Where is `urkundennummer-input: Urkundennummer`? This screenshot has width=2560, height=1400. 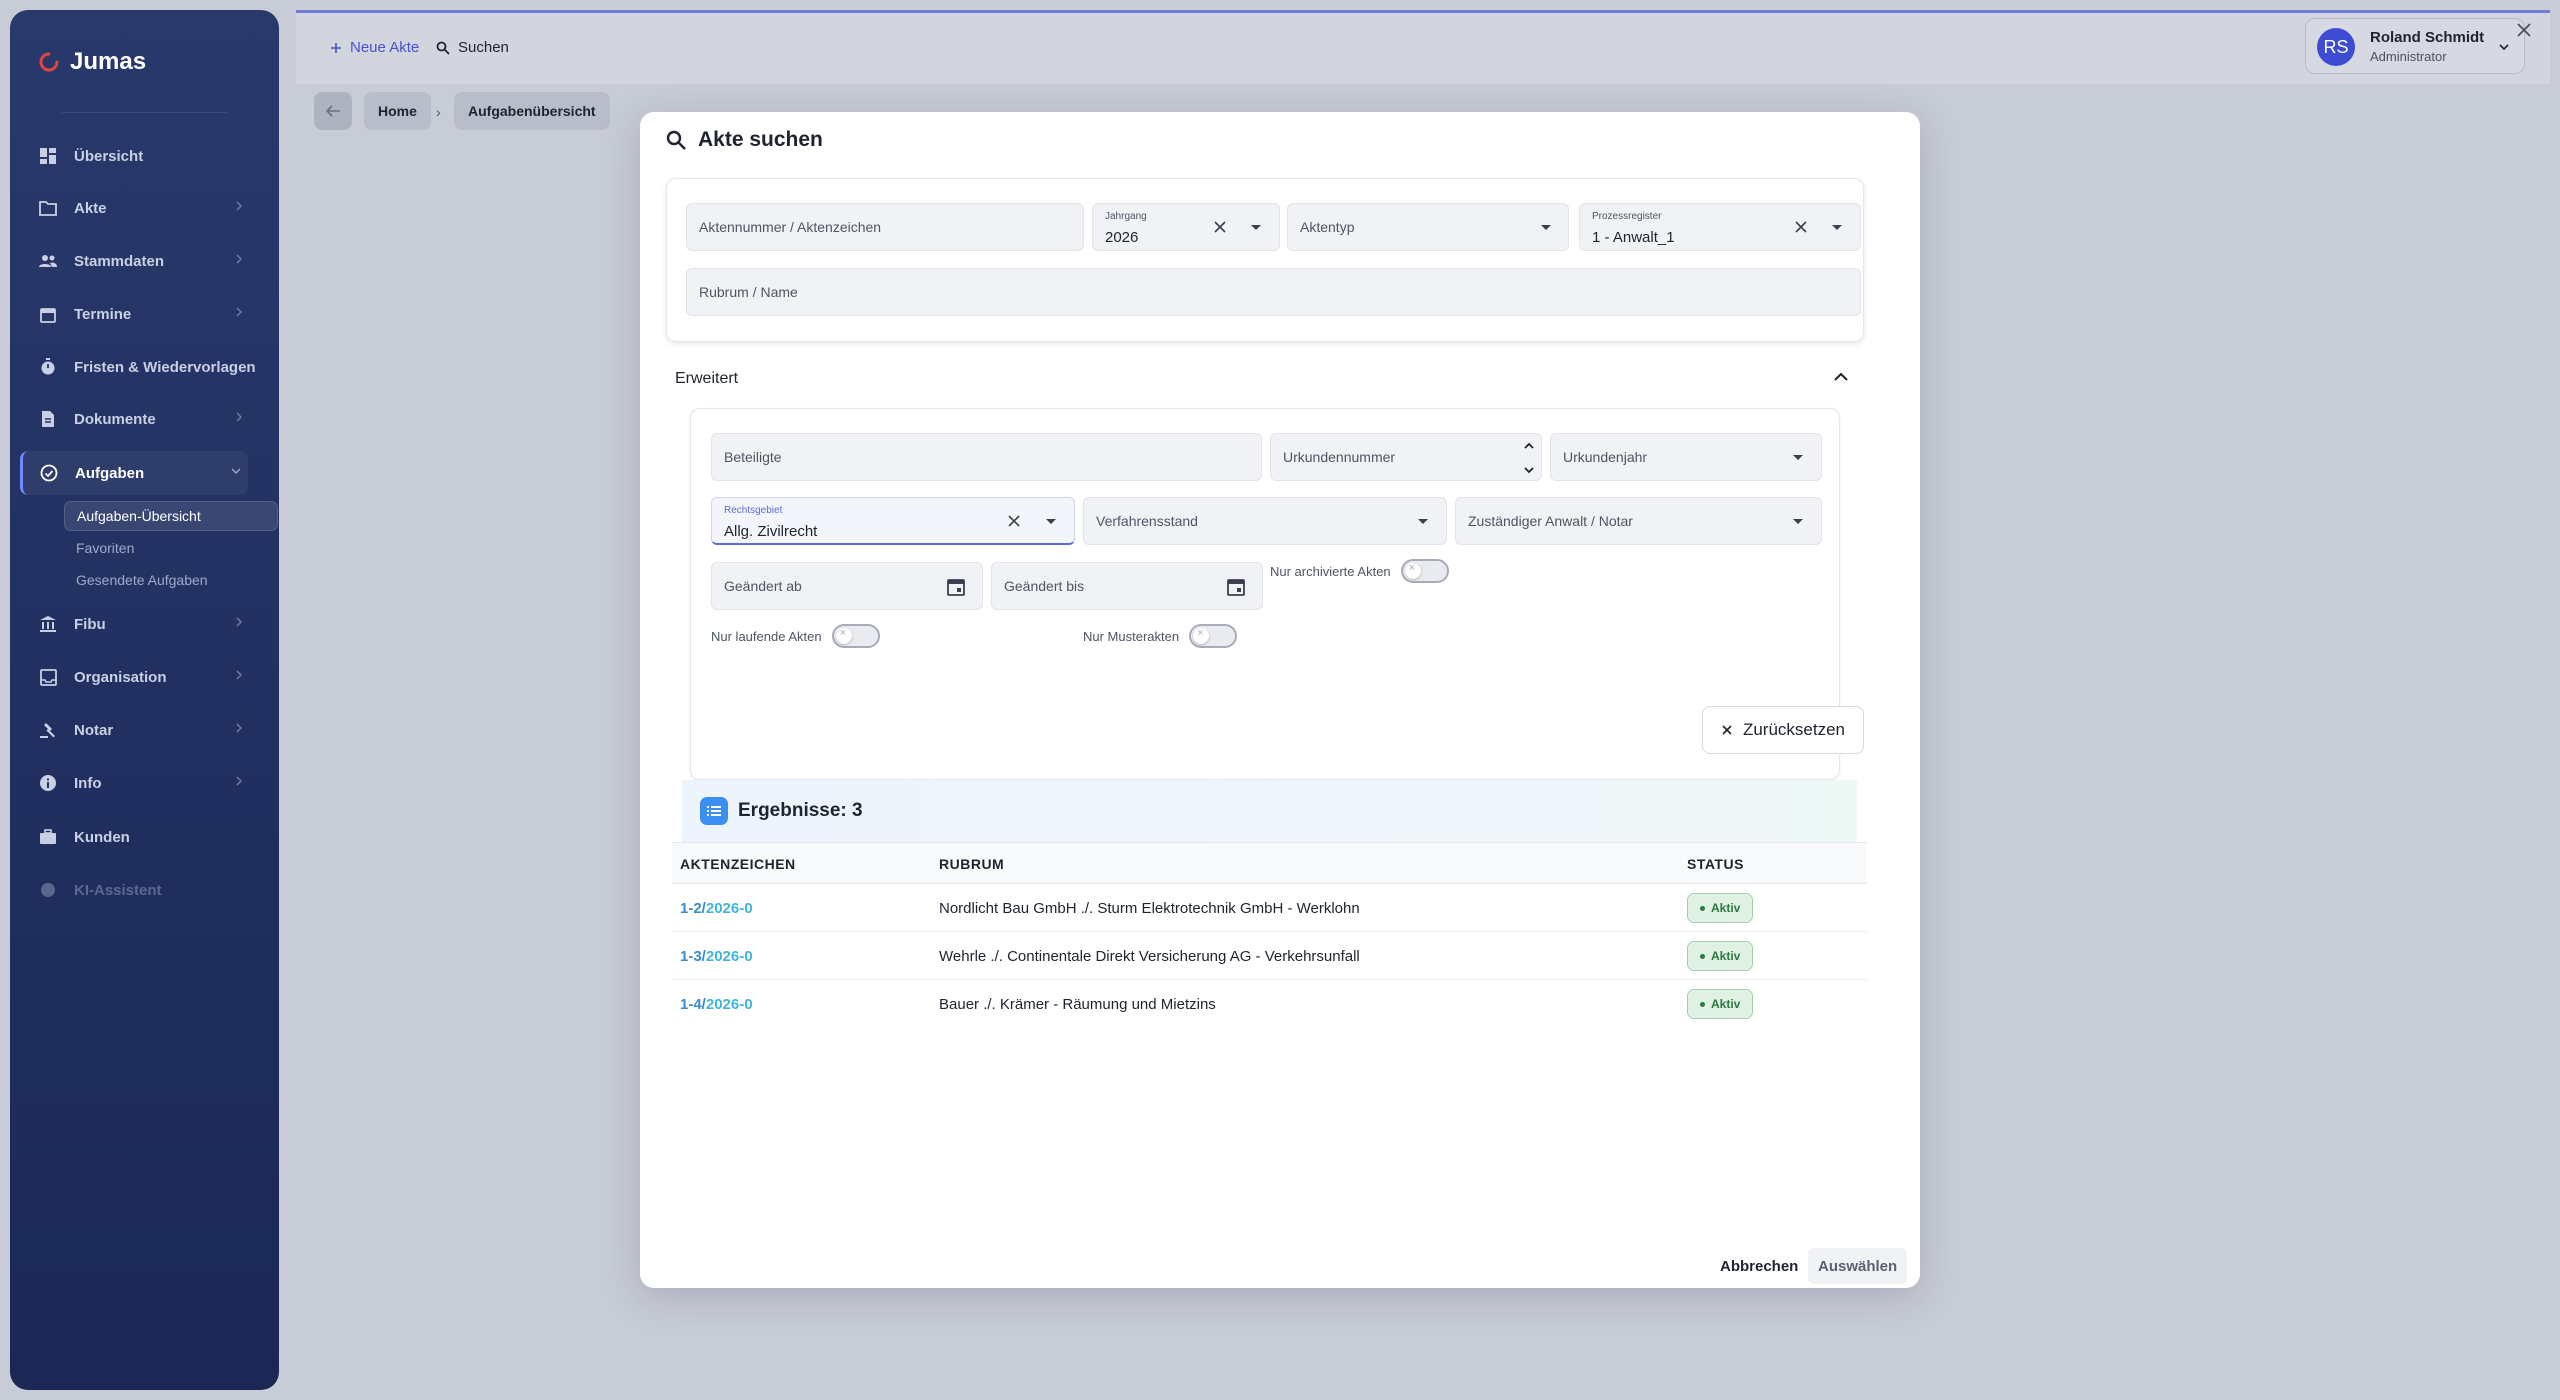 urkundennummer-input: Urkundennummer is located at coordinates (1406, 457).